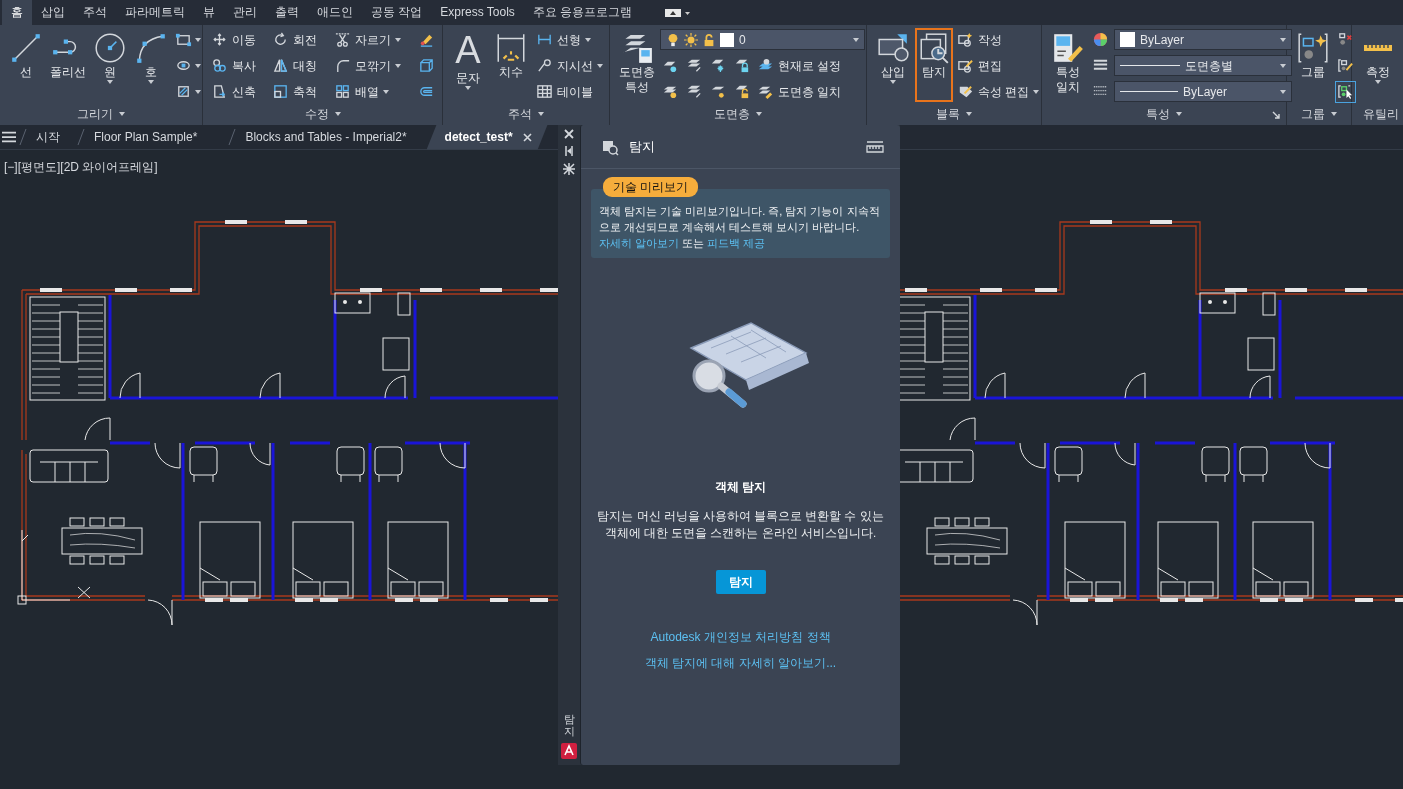 The height and width of the screenshot is (789, 1403). I want to click on panel-title: 특성, so click(1158, 114).